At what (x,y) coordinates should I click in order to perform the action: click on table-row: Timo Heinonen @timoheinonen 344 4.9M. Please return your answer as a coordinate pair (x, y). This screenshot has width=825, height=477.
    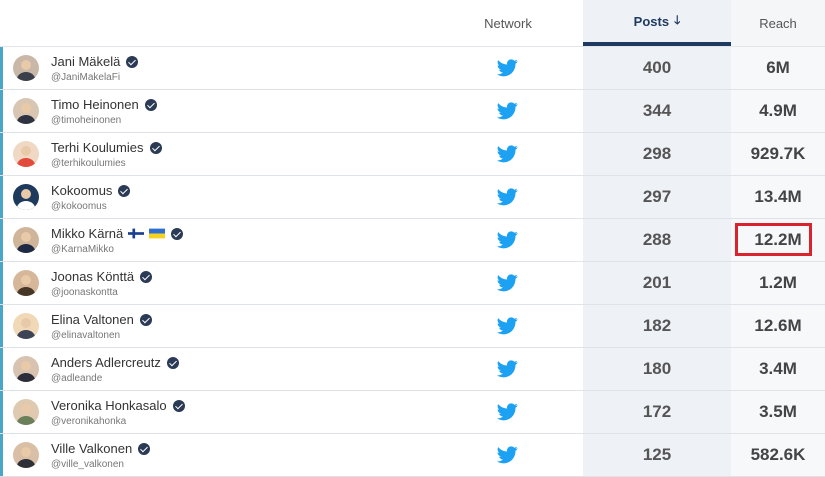
    Looking at the image, I should click on (412, 111).